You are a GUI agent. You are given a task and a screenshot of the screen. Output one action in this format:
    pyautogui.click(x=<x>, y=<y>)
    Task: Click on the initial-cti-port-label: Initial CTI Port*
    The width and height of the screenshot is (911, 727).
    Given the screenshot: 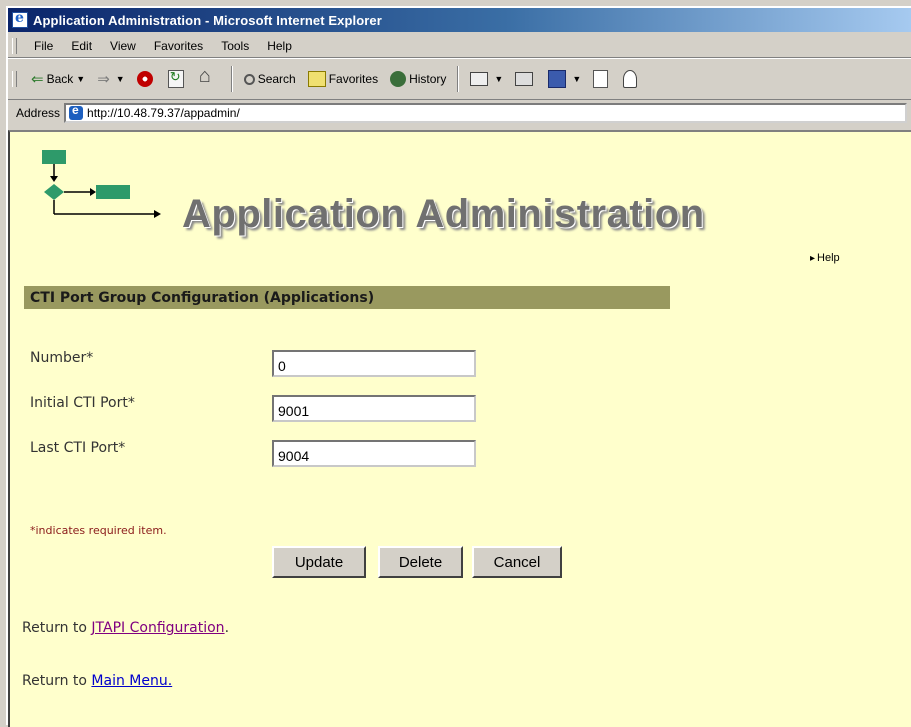 What is the action you would take?
    pyautogui.click(x=82, y=403)
    